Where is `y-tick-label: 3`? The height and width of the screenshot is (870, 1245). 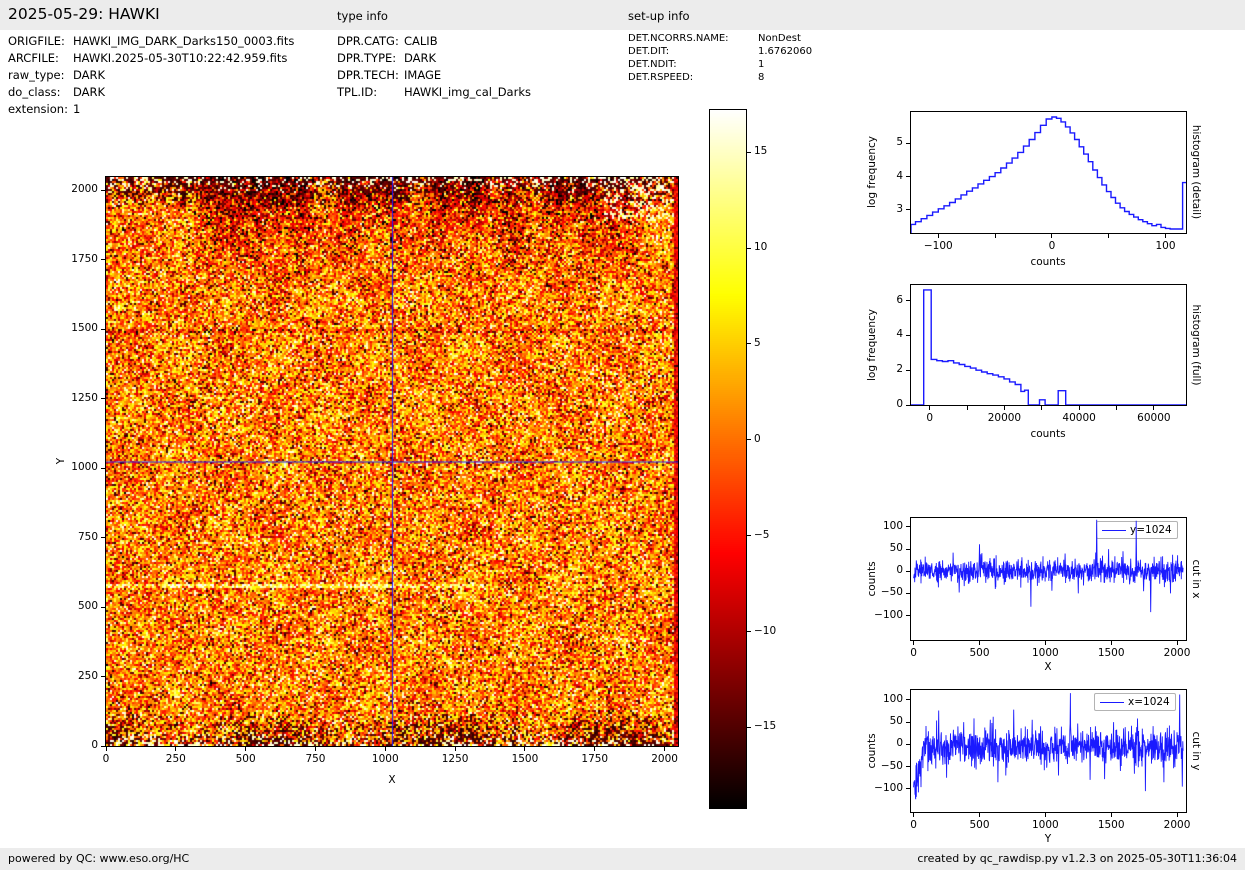
y-tick-label: 3 is located at coordinates (899, 208).